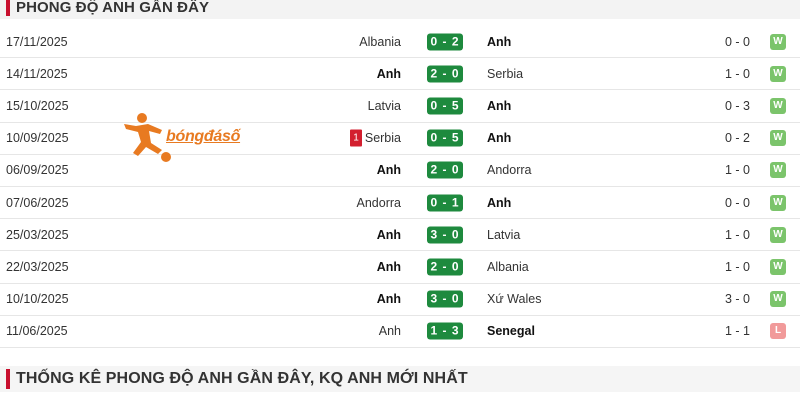 The height and width of the screenshot is (400, 800). I want to click on away-team: Latvia, so click(503, 235).